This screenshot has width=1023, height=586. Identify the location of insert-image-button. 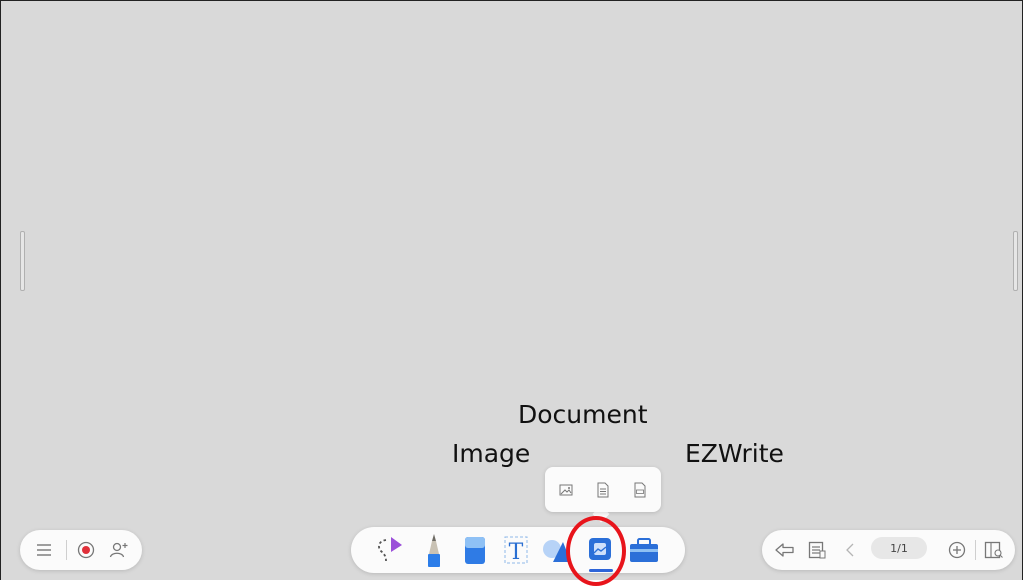
(566, 490).